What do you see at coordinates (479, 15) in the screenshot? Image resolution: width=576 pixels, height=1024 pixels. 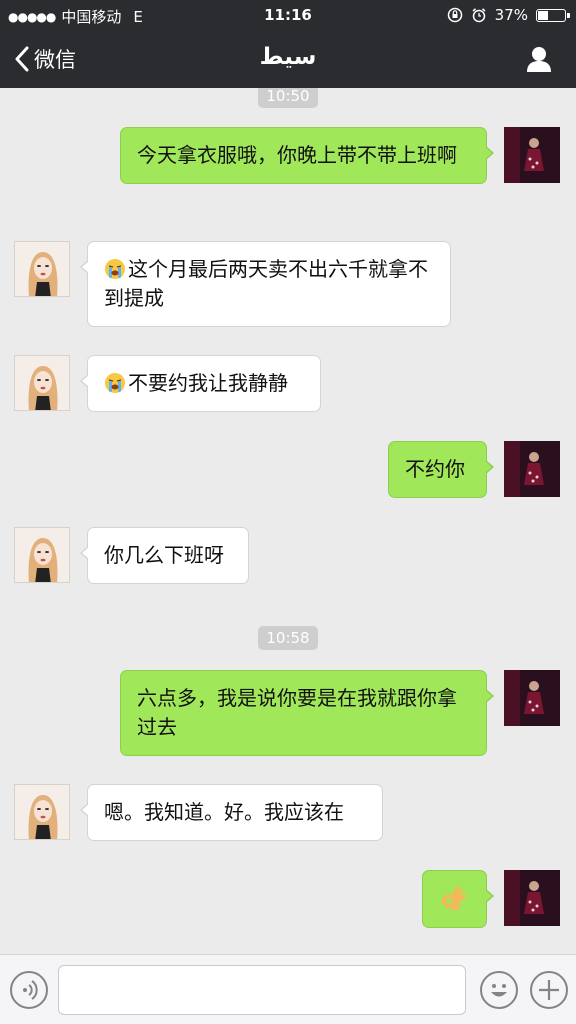 I see `alarm-icon` at bounding box center [479, 15].